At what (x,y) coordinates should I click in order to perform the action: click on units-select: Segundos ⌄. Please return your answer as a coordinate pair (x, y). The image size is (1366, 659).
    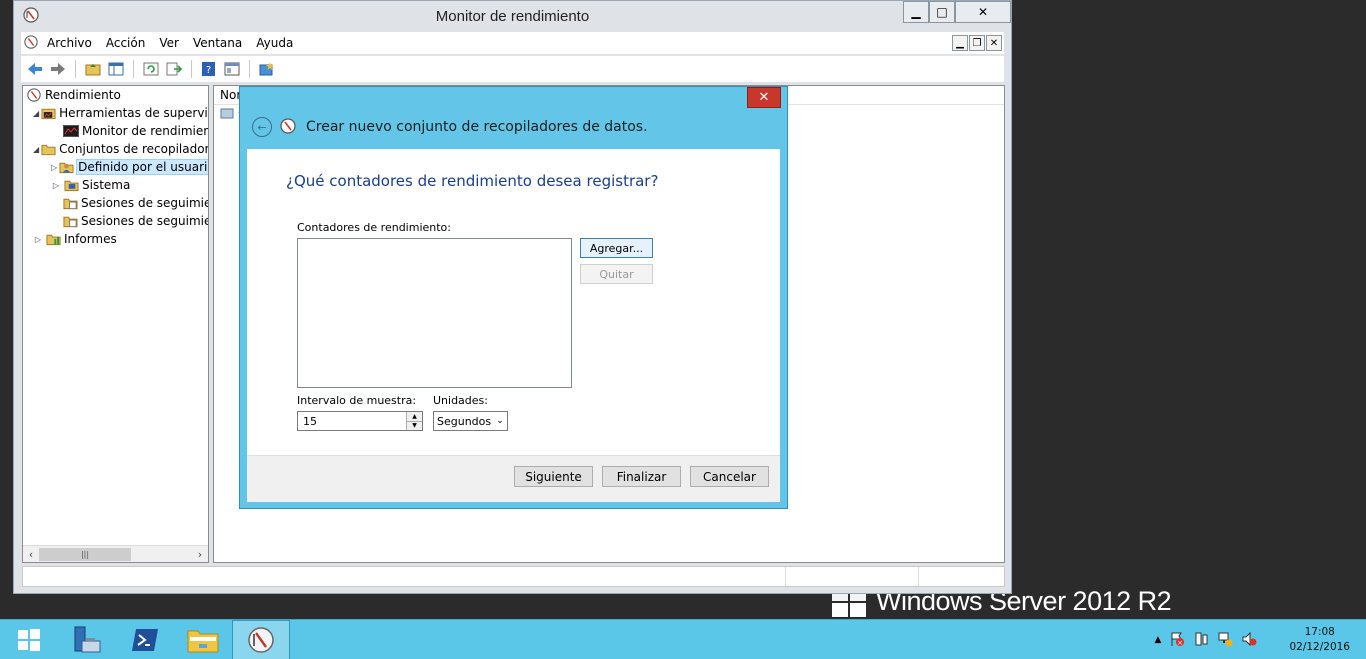
    Looking at the image, I should click on (470, 421).